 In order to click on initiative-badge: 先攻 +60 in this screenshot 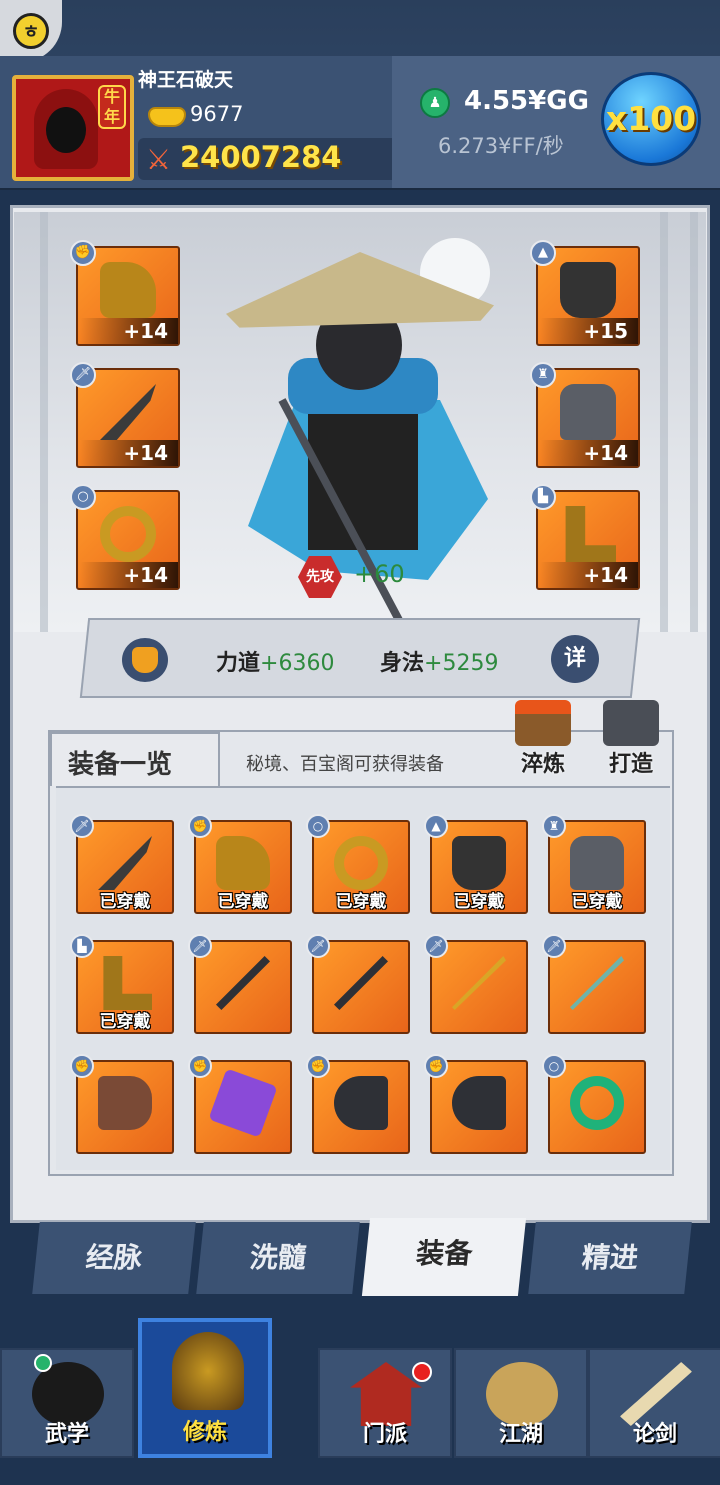, I will do `click(358, 577)`.